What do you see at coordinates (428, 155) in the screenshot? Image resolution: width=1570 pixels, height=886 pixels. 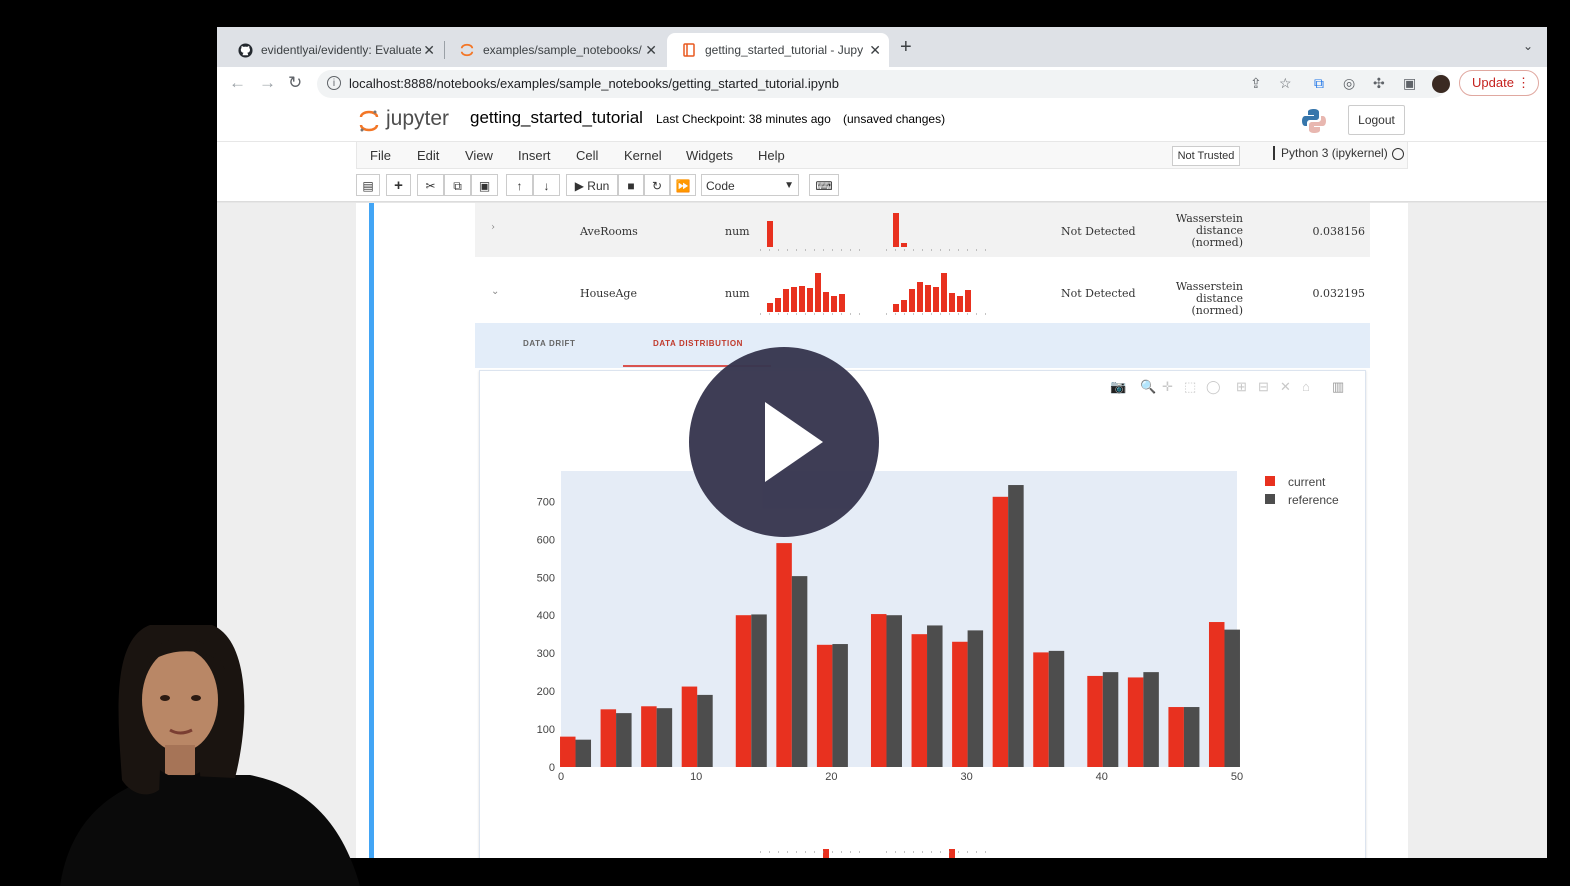 I see `menu-edit: Edit` at bounding box center [428, 155].